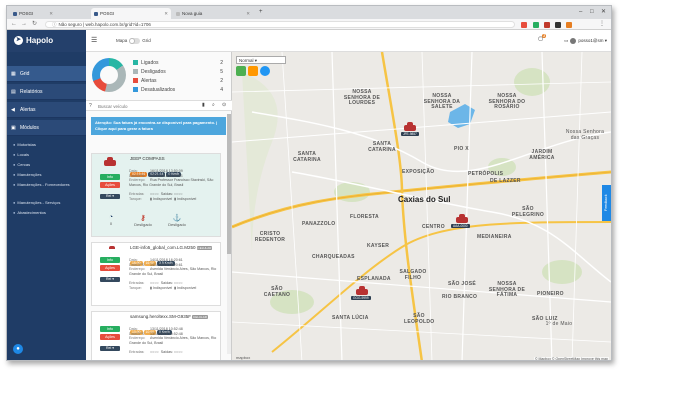 The height and width of the screenshot is (400, 680). What do you see at coordinates (213, 13) in the screenshot?
I see `browser-tab-3: Nova guia ✕` at bounding box center [213, 13].